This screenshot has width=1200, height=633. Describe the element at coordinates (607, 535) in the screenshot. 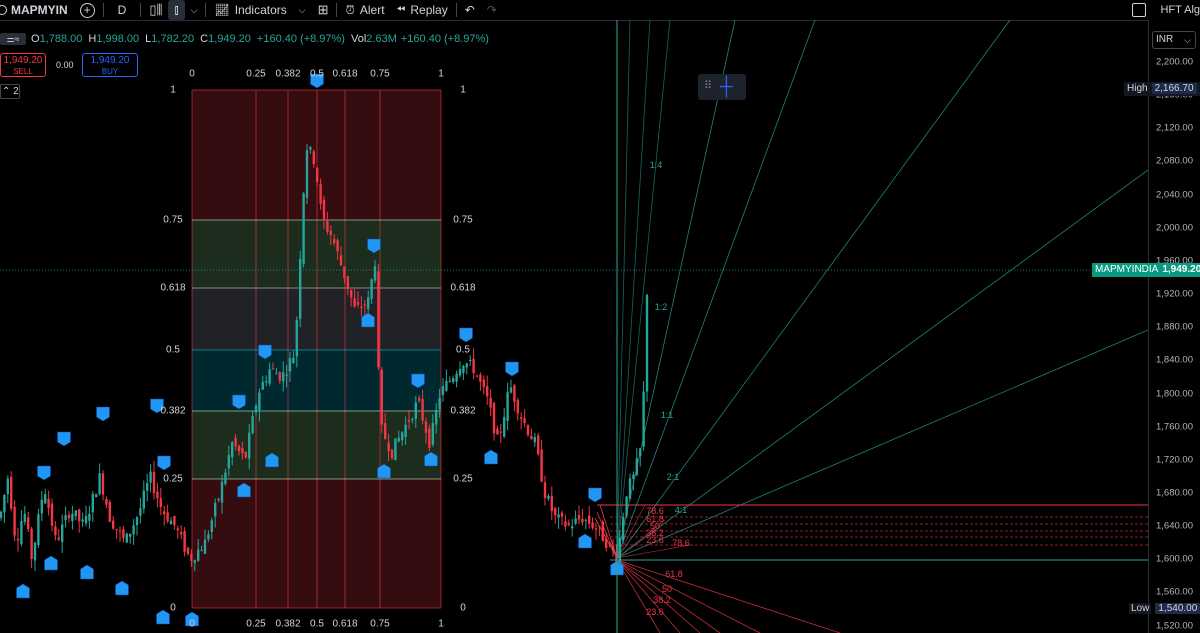

I see `fib-fan-line` at that location.